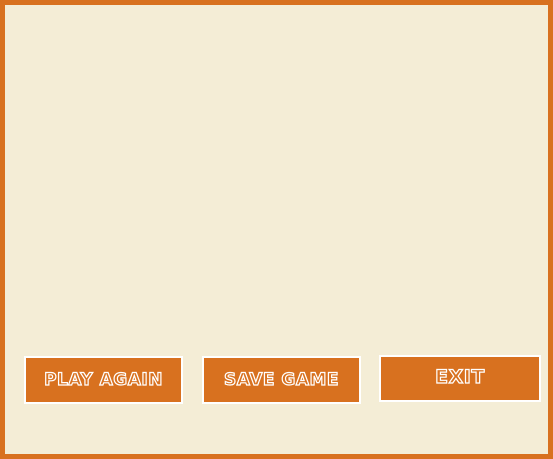 The width and height of the screenshot is (553, 459). I want to click on save-game-label: Save Game, so click(281, 379).